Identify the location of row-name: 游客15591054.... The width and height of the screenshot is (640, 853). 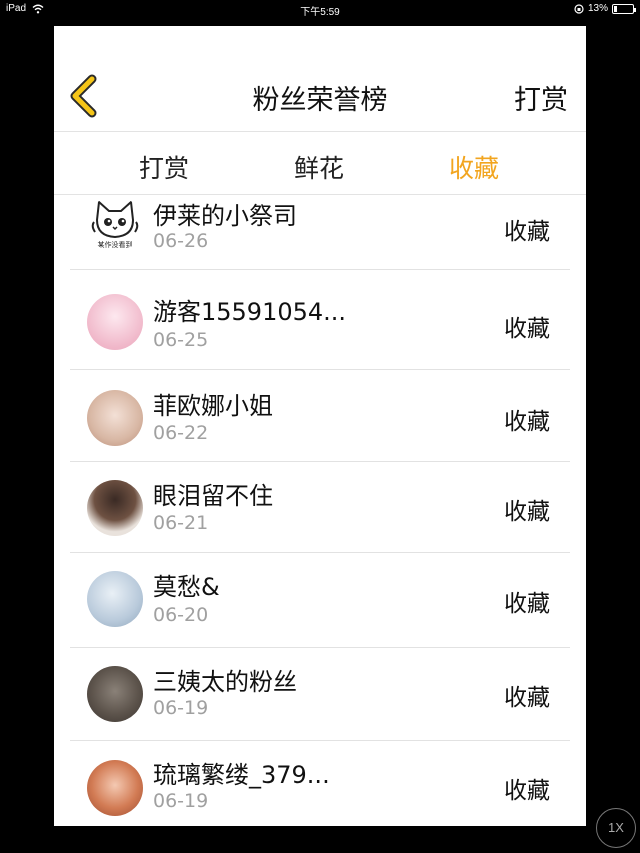
(250, 312).